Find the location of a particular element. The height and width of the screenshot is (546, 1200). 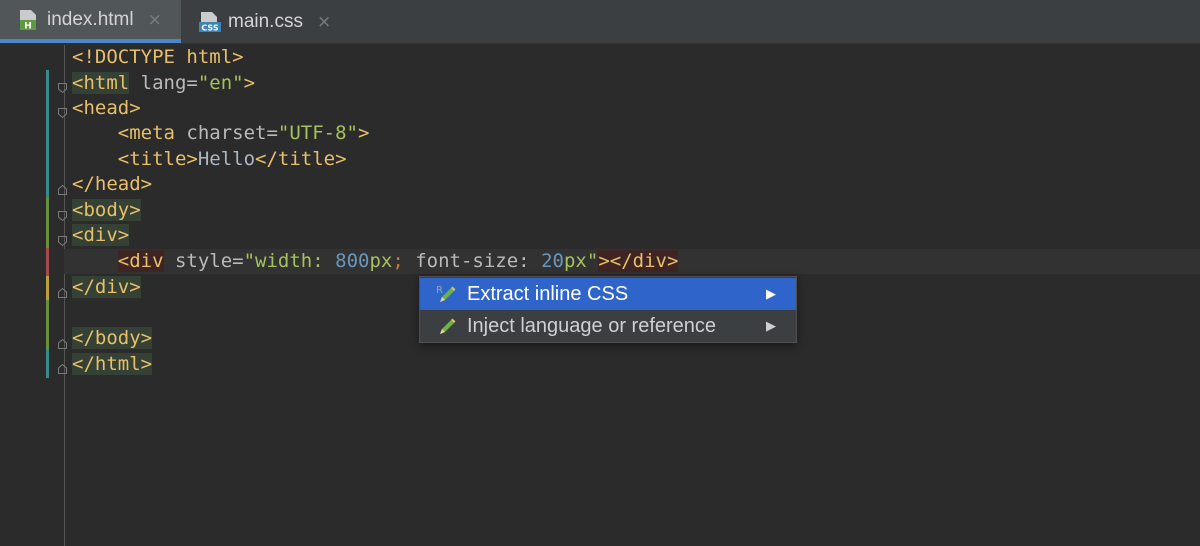

attr-lang: lang= is located at coordinates (163, 83).